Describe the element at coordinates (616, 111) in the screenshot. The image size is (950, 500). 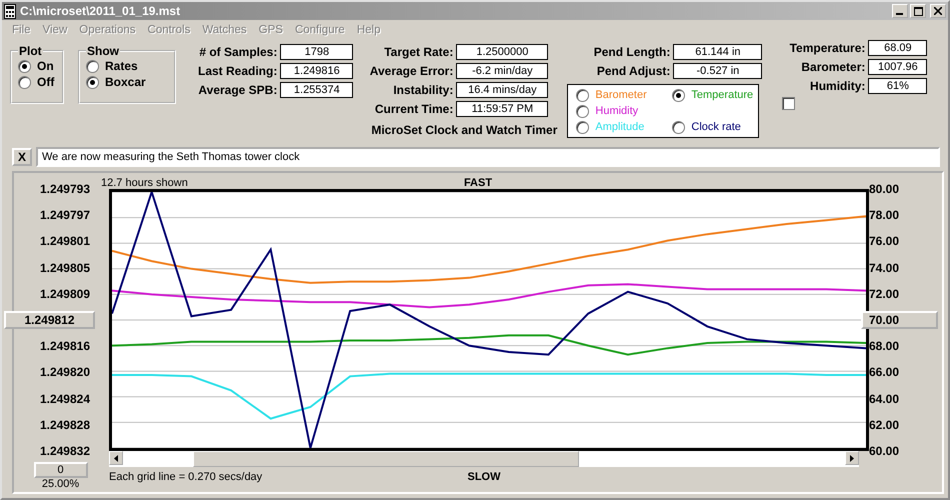
I see `legend-label: Humidity` at that location.